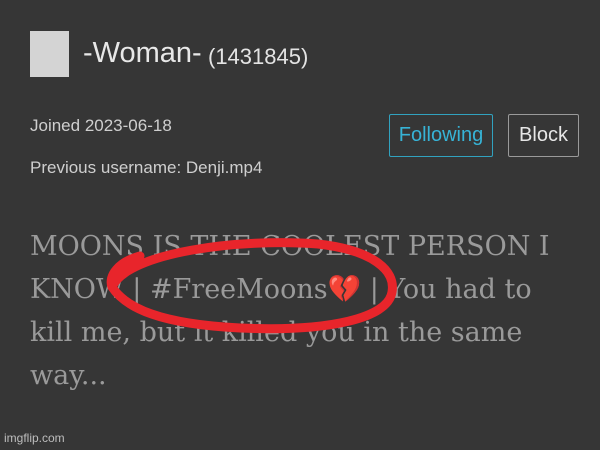 The height and width of the screenshot is (450, 600). What do you see at coordinates (276, 332) in the screenshot?
I see `bio-line: kill me, but it killed you in the same` at bounding box center [276, 332].